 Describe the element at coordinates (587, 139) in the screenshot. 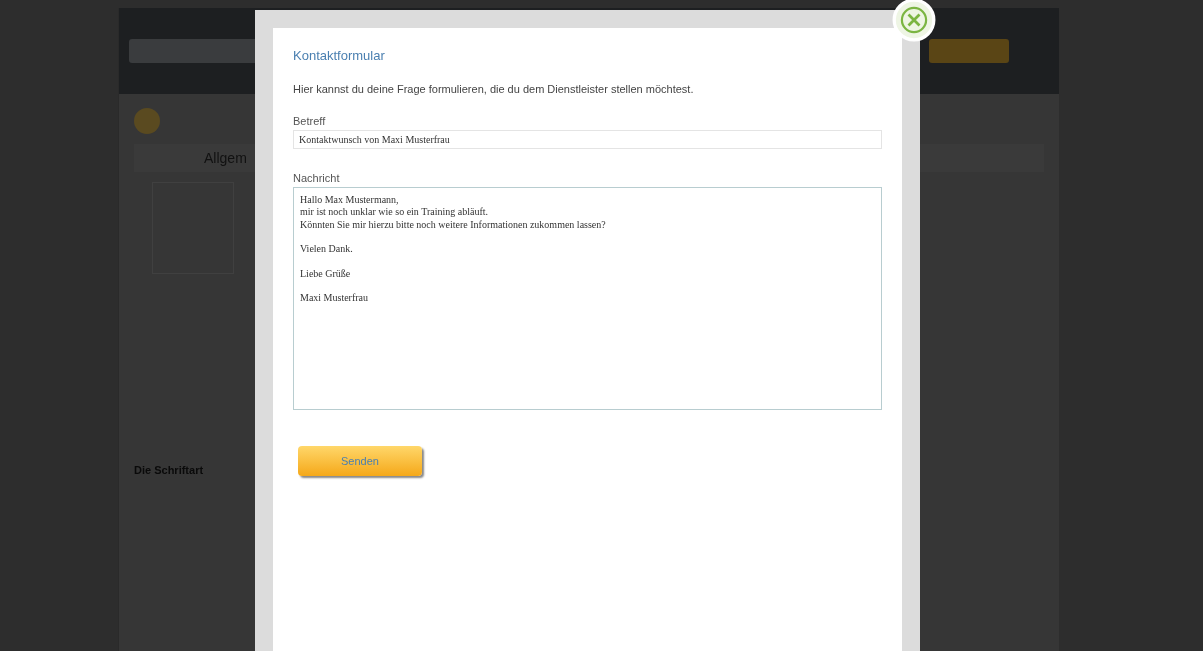

I see `subject-field: Kontaktwunsch von Maxi Musterfrau` at that location.